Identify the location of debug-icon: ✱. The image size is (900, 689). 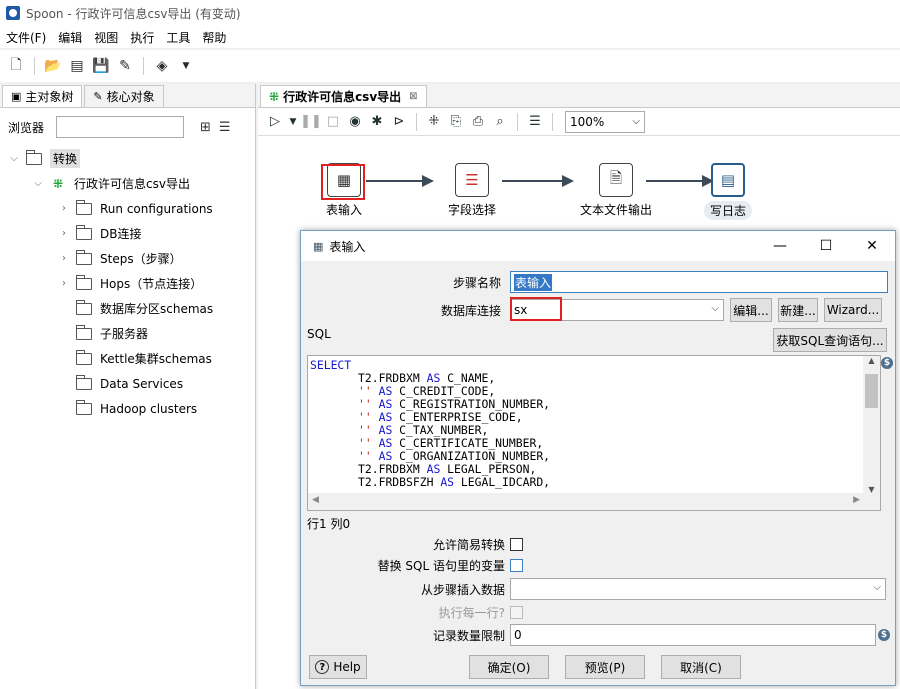
(377, 122).